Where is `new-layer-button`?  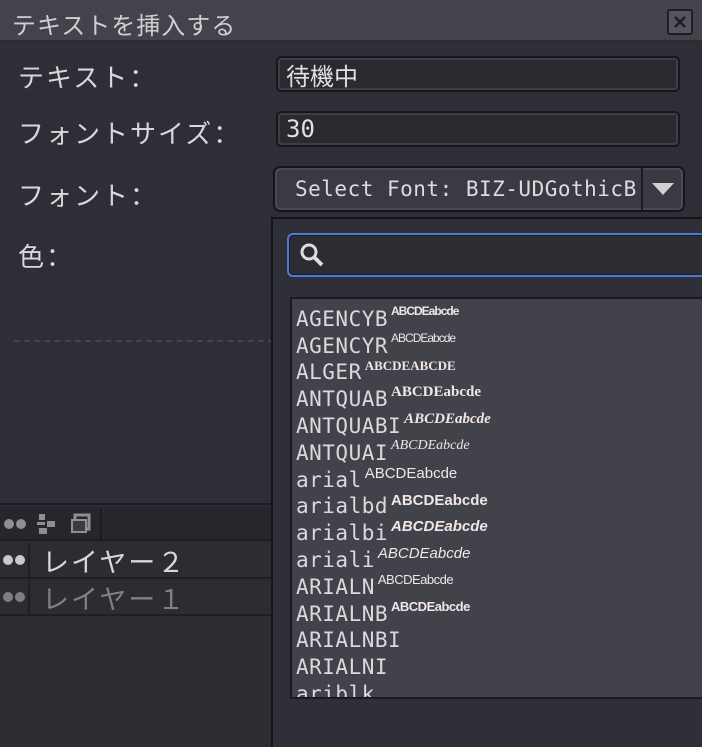 new-layer-button is located at coordinates (81, 524).